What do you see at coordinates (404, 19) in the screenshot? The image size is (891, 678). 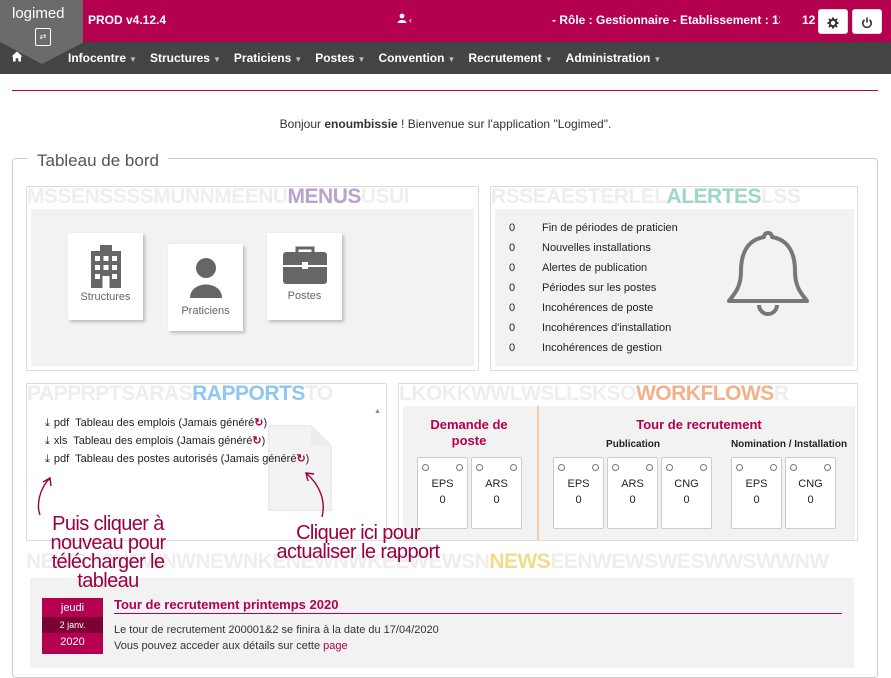 I see `user-icon: ‹` at bounding box center [404, 19].